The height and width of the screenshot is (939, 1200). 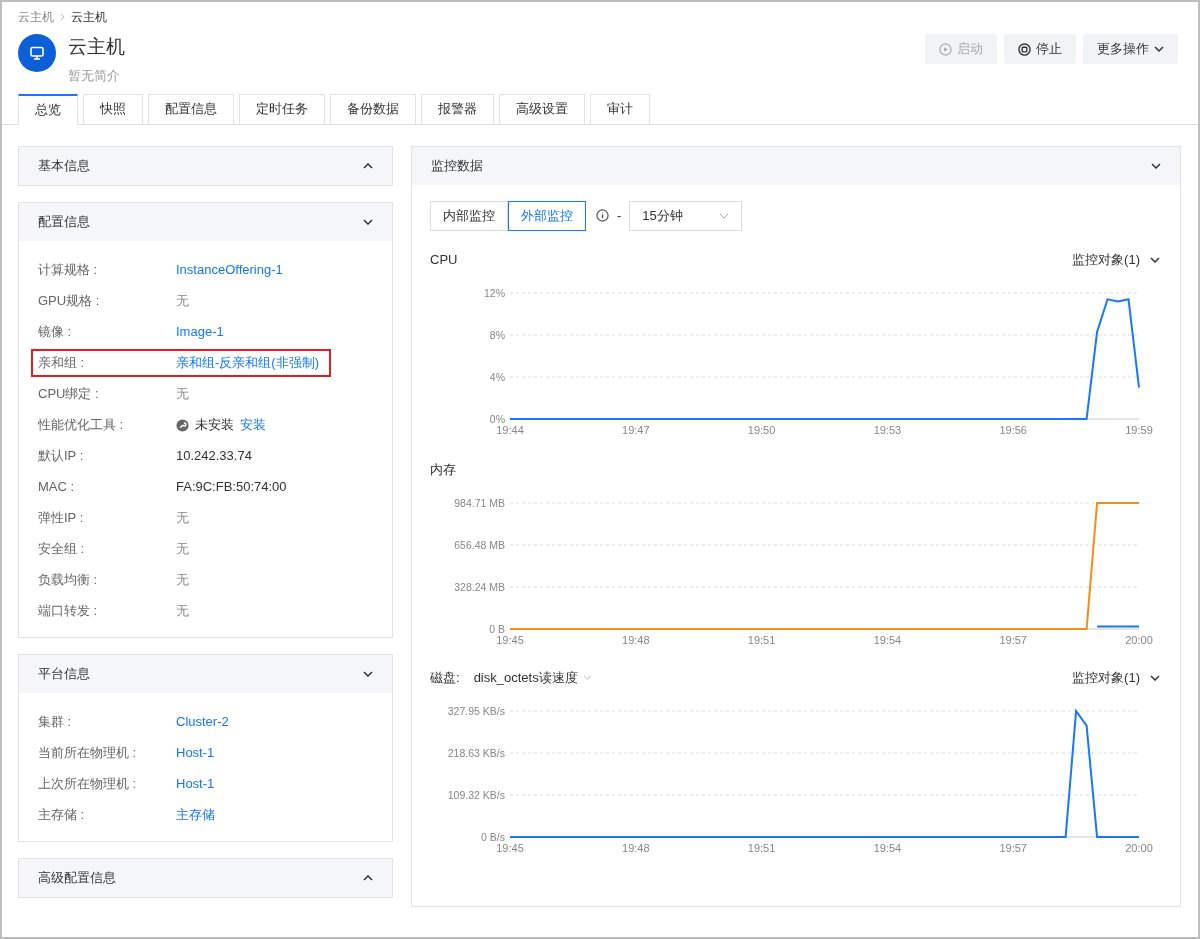 What do you see at coordinates (1013, 429) in the screenshot?
I see `x-axis-label: 19:56` at bounding box center [1013, 429].